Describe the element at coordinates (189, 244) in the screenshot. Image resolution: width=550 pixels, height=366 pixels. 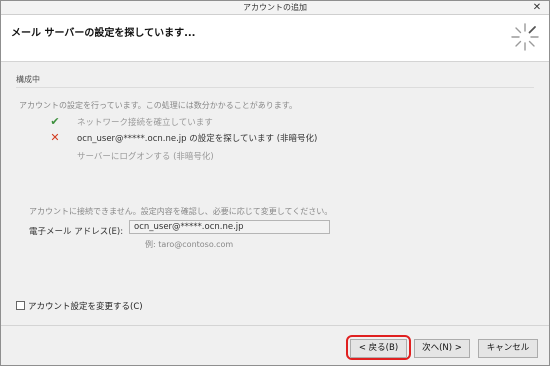
I see `email-example: 例: taro@contoso.com` at that location.